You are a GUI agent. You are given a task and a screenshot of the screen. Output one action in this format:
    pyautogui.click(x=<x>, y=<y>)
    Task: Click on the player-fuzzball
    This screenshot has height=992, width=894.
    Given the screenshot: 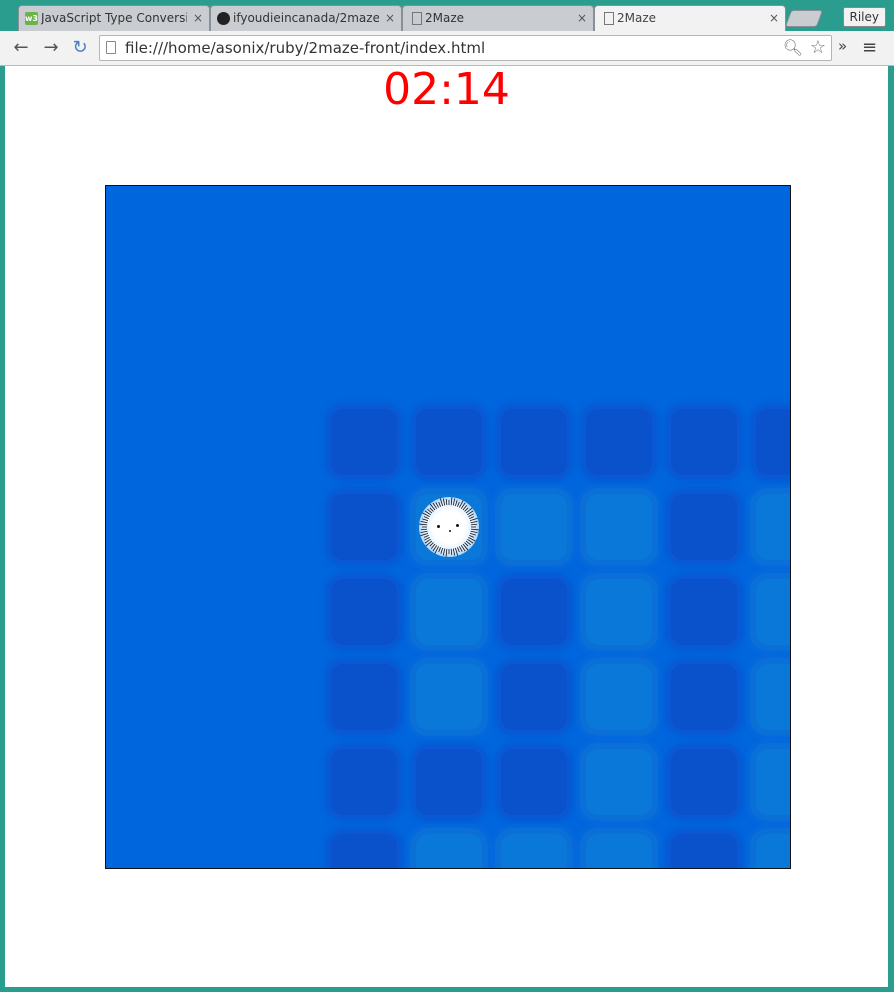 What is the action you would take?
    pyautogui.click(x=449, y=527)
    